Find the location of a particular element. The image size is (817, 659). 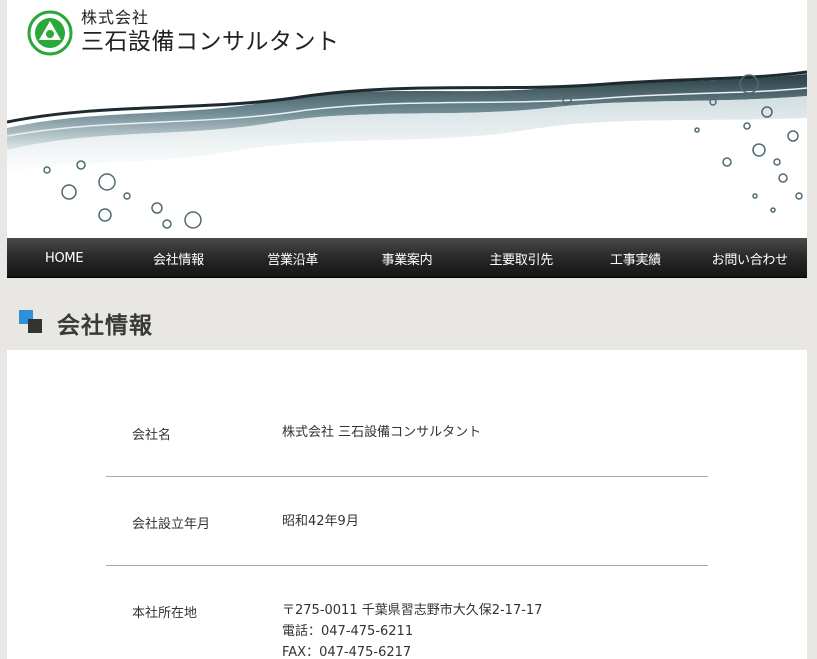

phone-value: 電話：047-475-6211 is located at coordinates (348, 631).